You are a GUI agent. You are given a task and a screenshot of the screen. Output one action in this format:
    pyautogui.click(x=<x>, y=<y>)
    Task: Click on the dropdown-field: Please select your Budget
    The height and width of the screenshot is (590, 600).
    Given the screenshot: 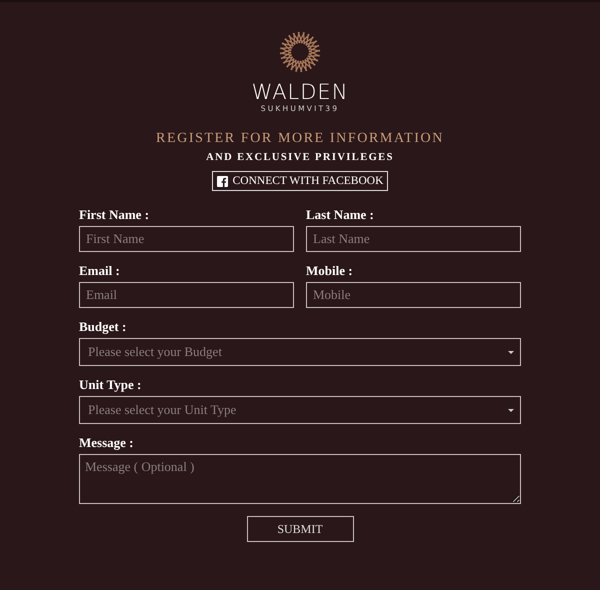 What is the action you would take?
    pyautogui.click(x=300, y=352)
    